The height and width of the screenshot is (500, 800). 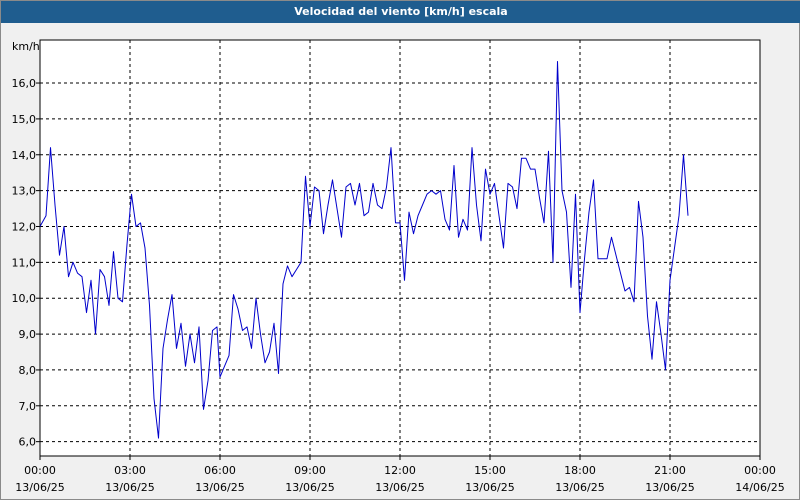 I want to click on y-tick-label: 16,0, so click(x=24, y=83).